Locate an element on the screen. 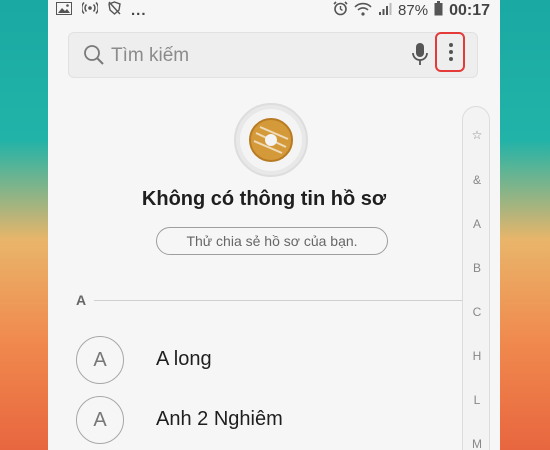  index-letter-c: C is located at coordinates (477, 312).